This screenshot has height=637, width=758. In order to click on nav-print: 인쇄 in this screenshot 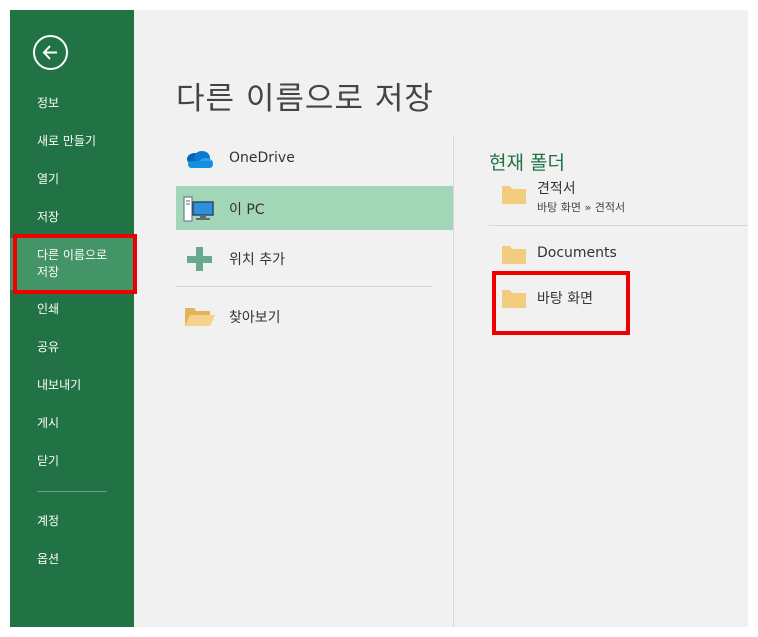, I will do `click(84, 309)`.